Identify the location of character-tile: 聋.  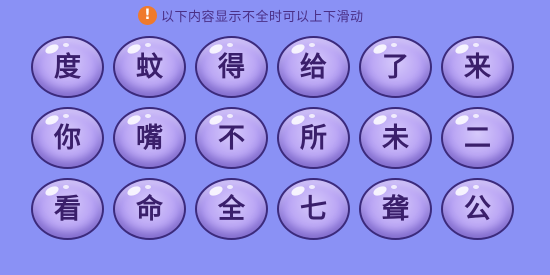
(395, 209).